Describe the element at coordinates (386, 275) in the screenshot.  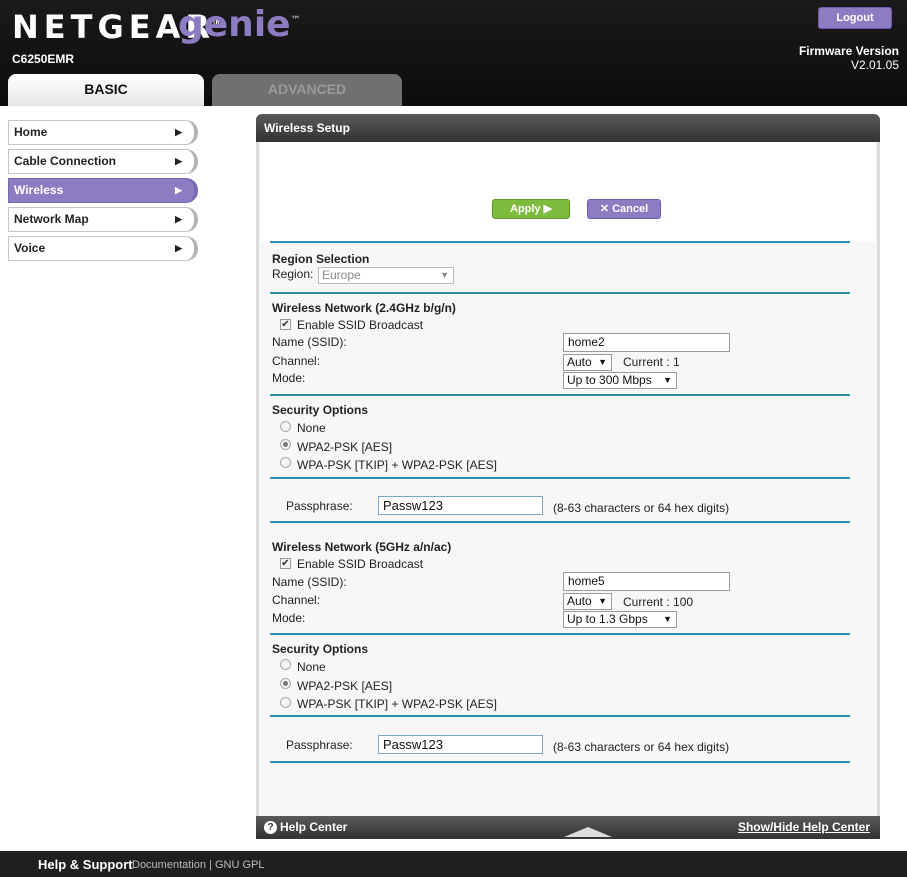
I see `region-select: Europe ▼` at that location.